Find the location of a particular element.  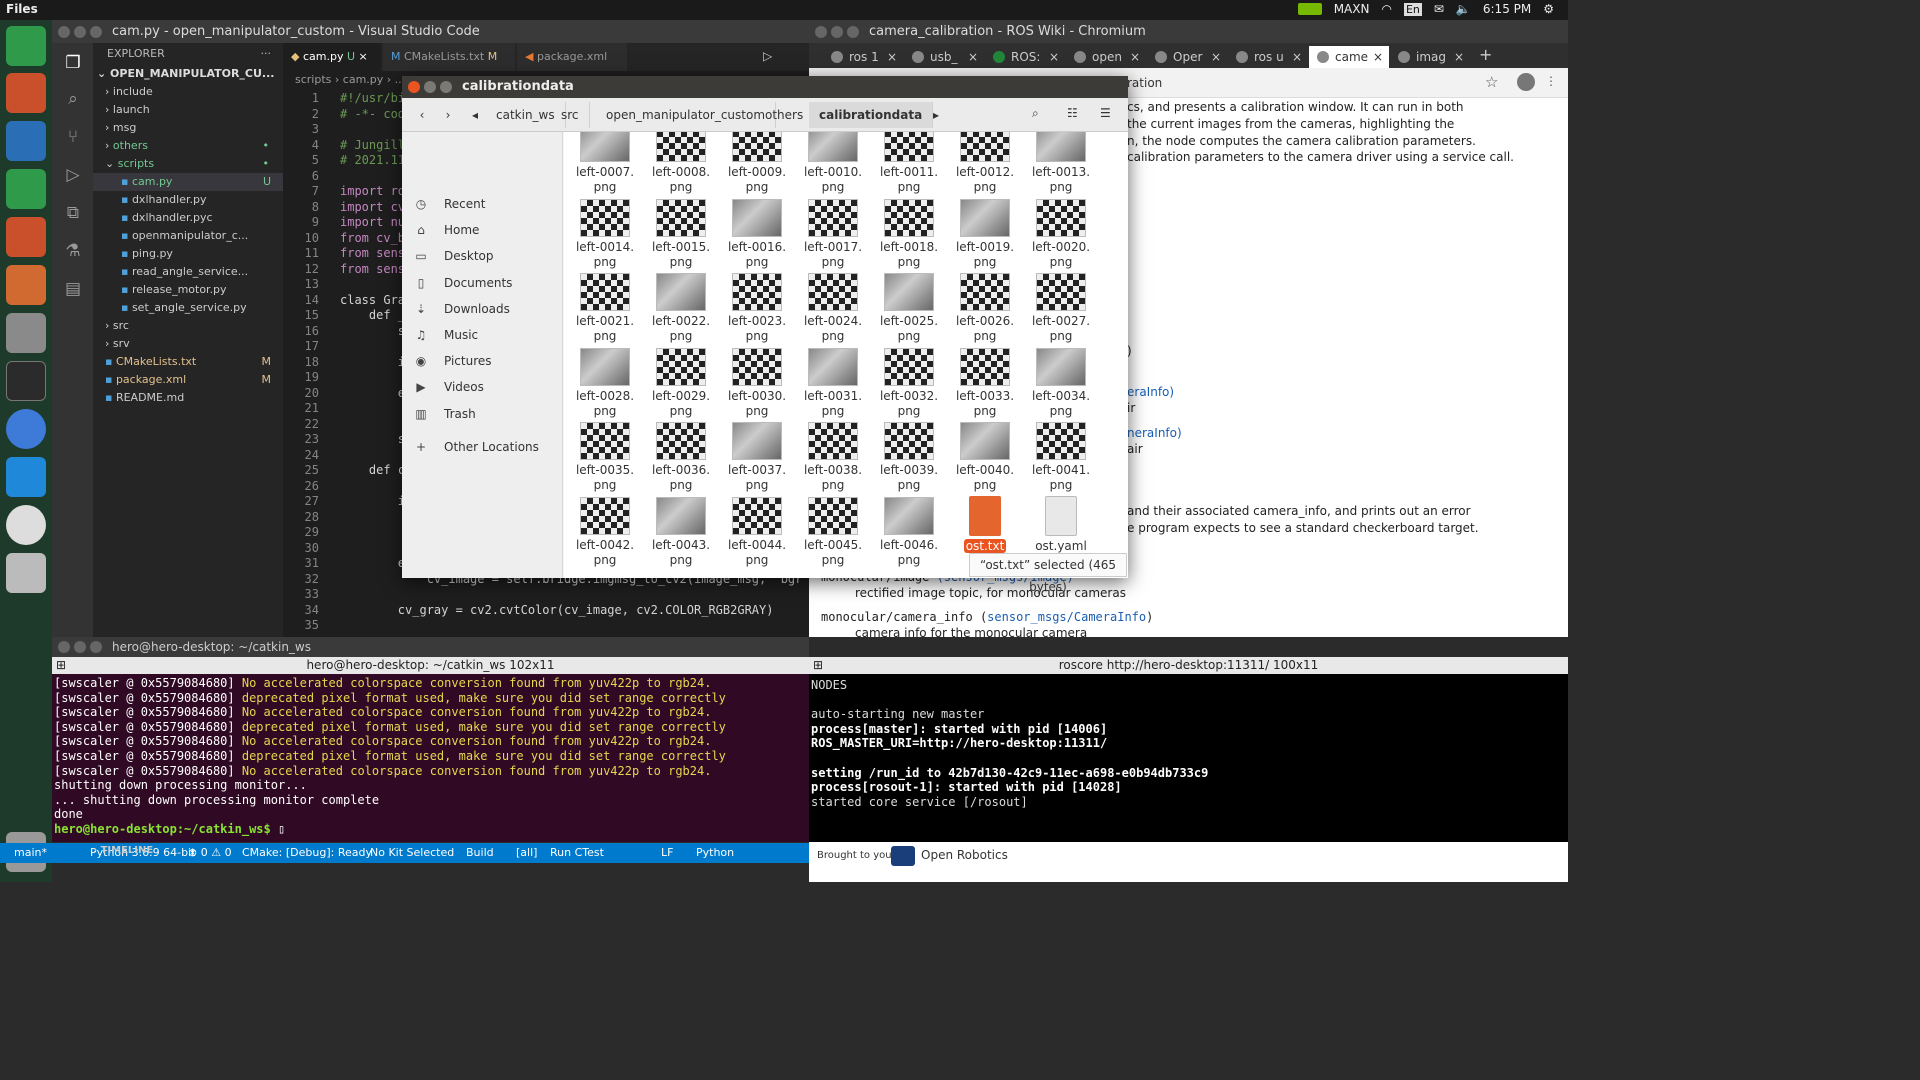

view-toggle-icon: ☷ is located at coordinates (1072, 113).